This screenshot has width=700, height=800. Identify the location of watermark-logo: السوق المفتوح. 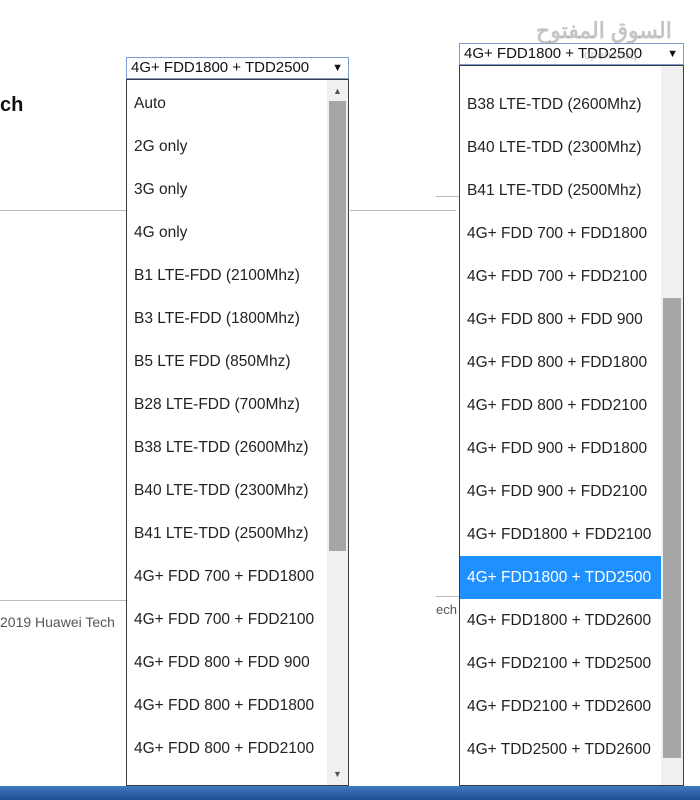
(604, 30).